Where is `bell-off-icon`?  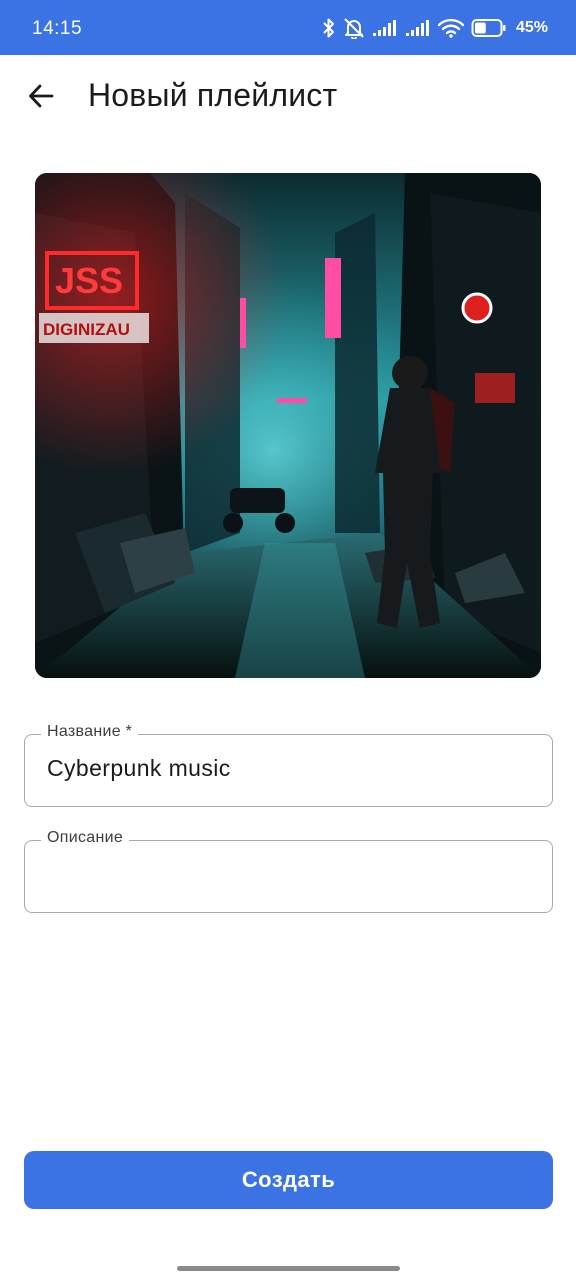 bell-off-icon is located at coordinates (354, 28).